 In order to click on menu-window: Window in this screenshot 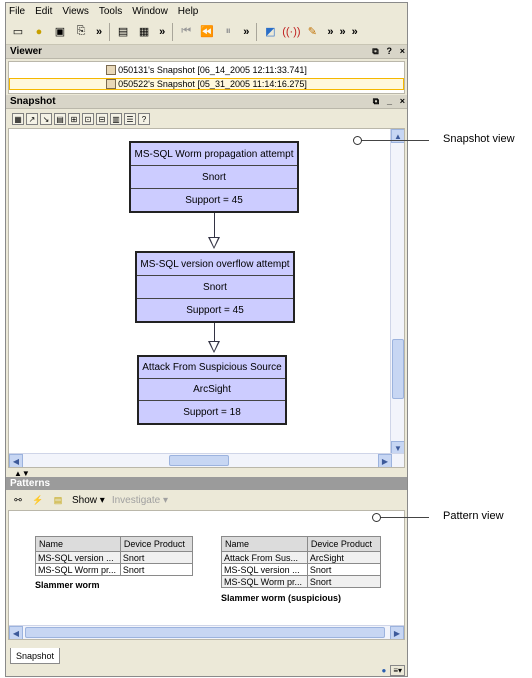, I will do `click(150, 11)`.